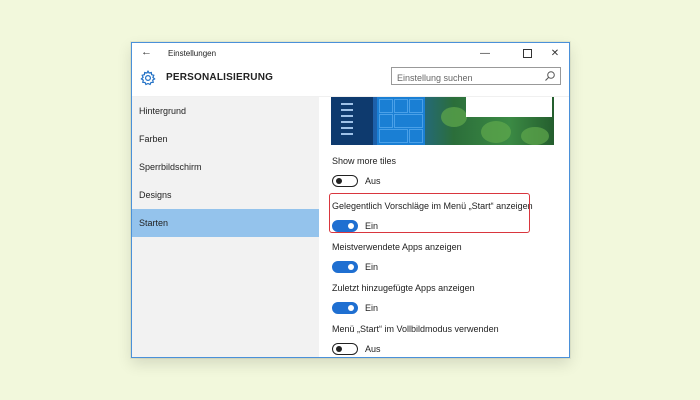 This screenshot has height=400, width=700. Describe the element at coordinates (447, 258) in the screenshot. I see `setting-most-used-apps: Meistverwendete Apps anzeigen Ein` at that location.